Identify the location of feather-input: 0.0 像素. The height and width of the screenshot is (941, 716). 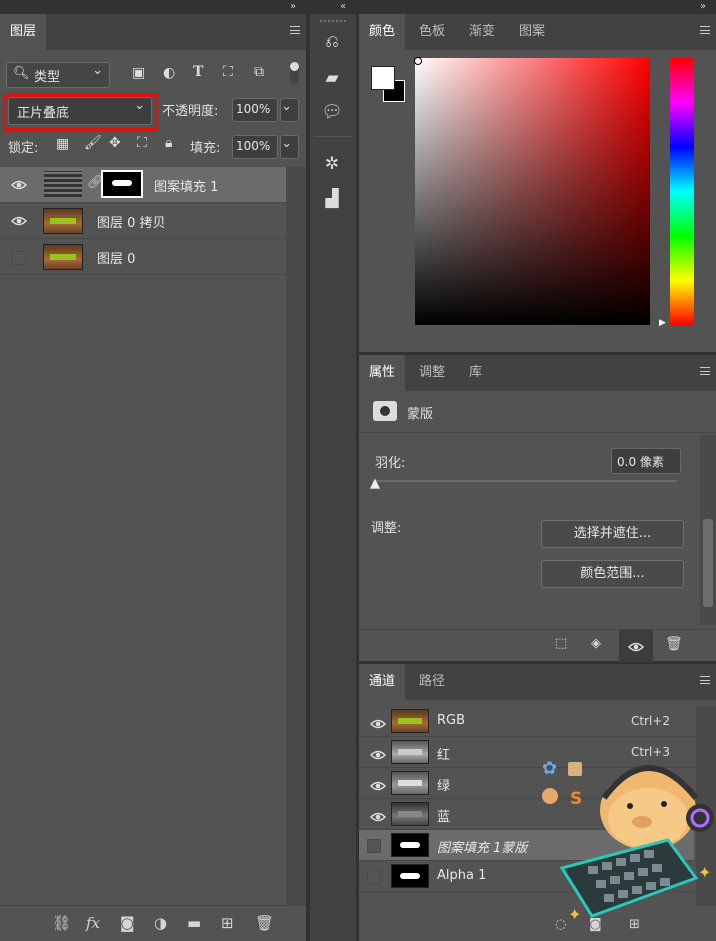
(646, 461).